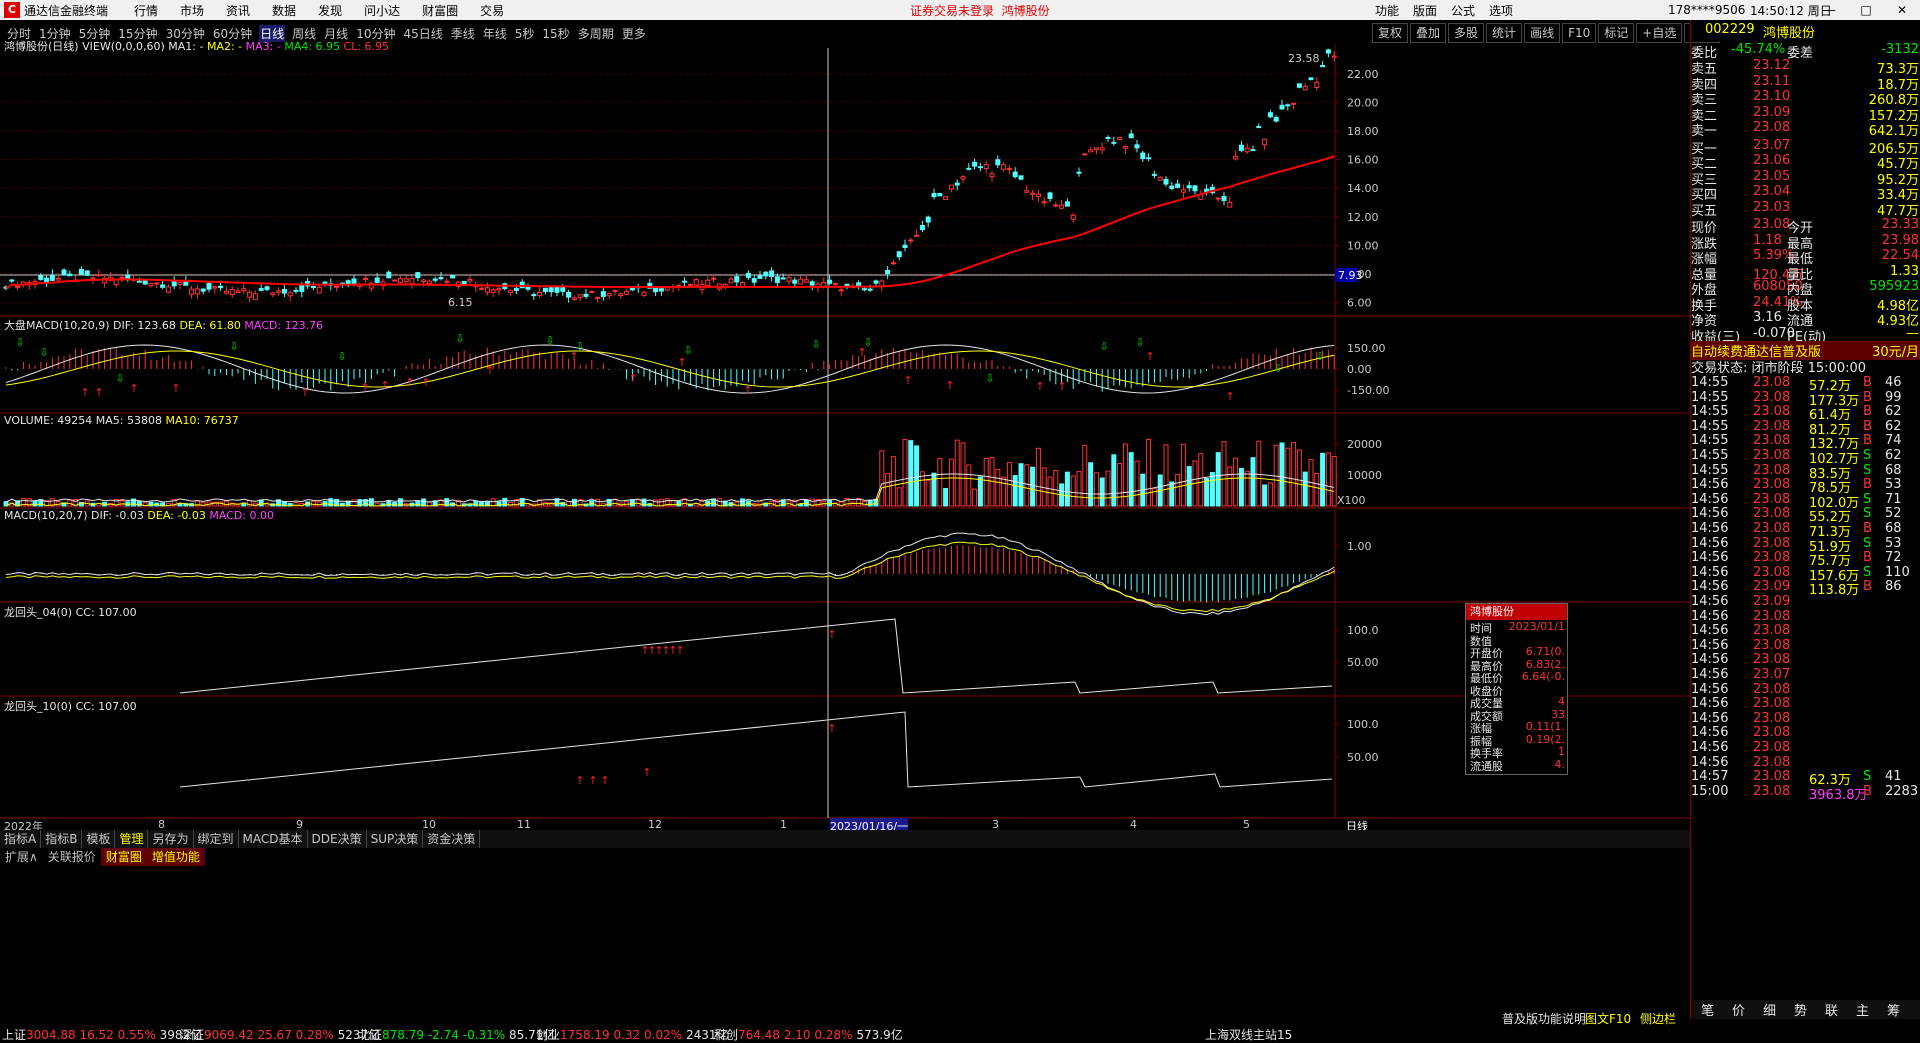  What do you see at coordinates (1463, 10) in the screenshot?
I see `menu-item: 公式` at bounding box center [1463, 10].